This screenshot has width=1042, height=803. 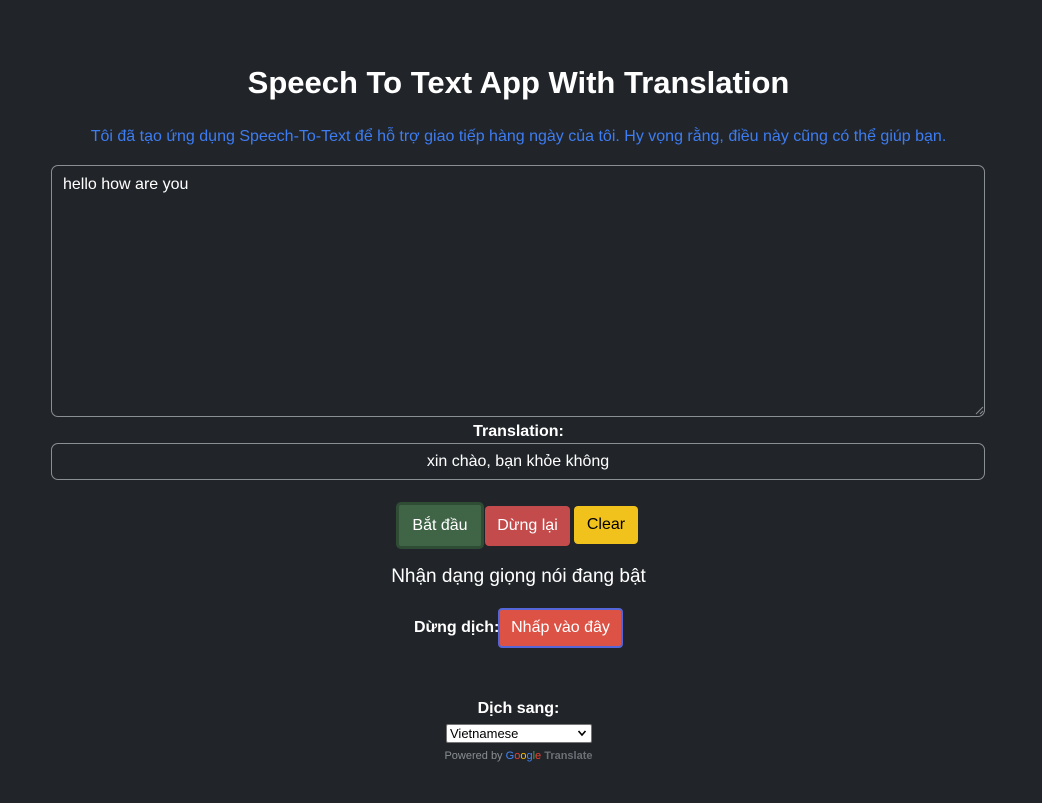 I want to click on translate-product-name: Translate, so click(x=568, y=756).